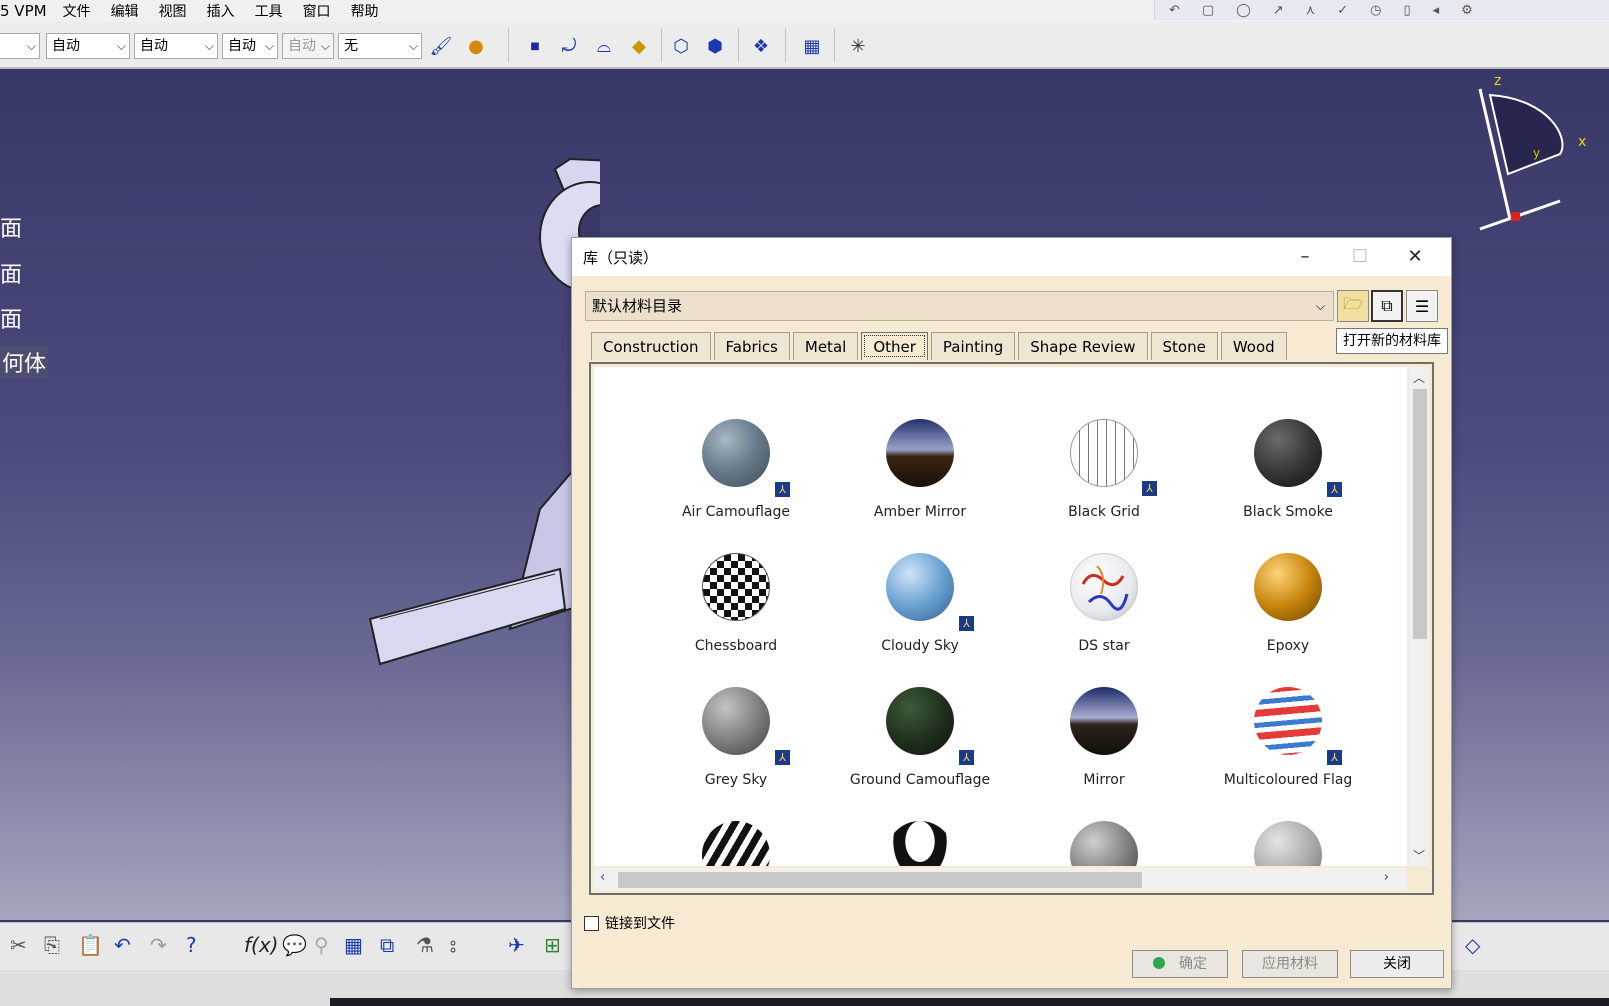 This screenshot has height=1006, width=1609. I want to click on tree-icon: ⧉, so click(387, 945).